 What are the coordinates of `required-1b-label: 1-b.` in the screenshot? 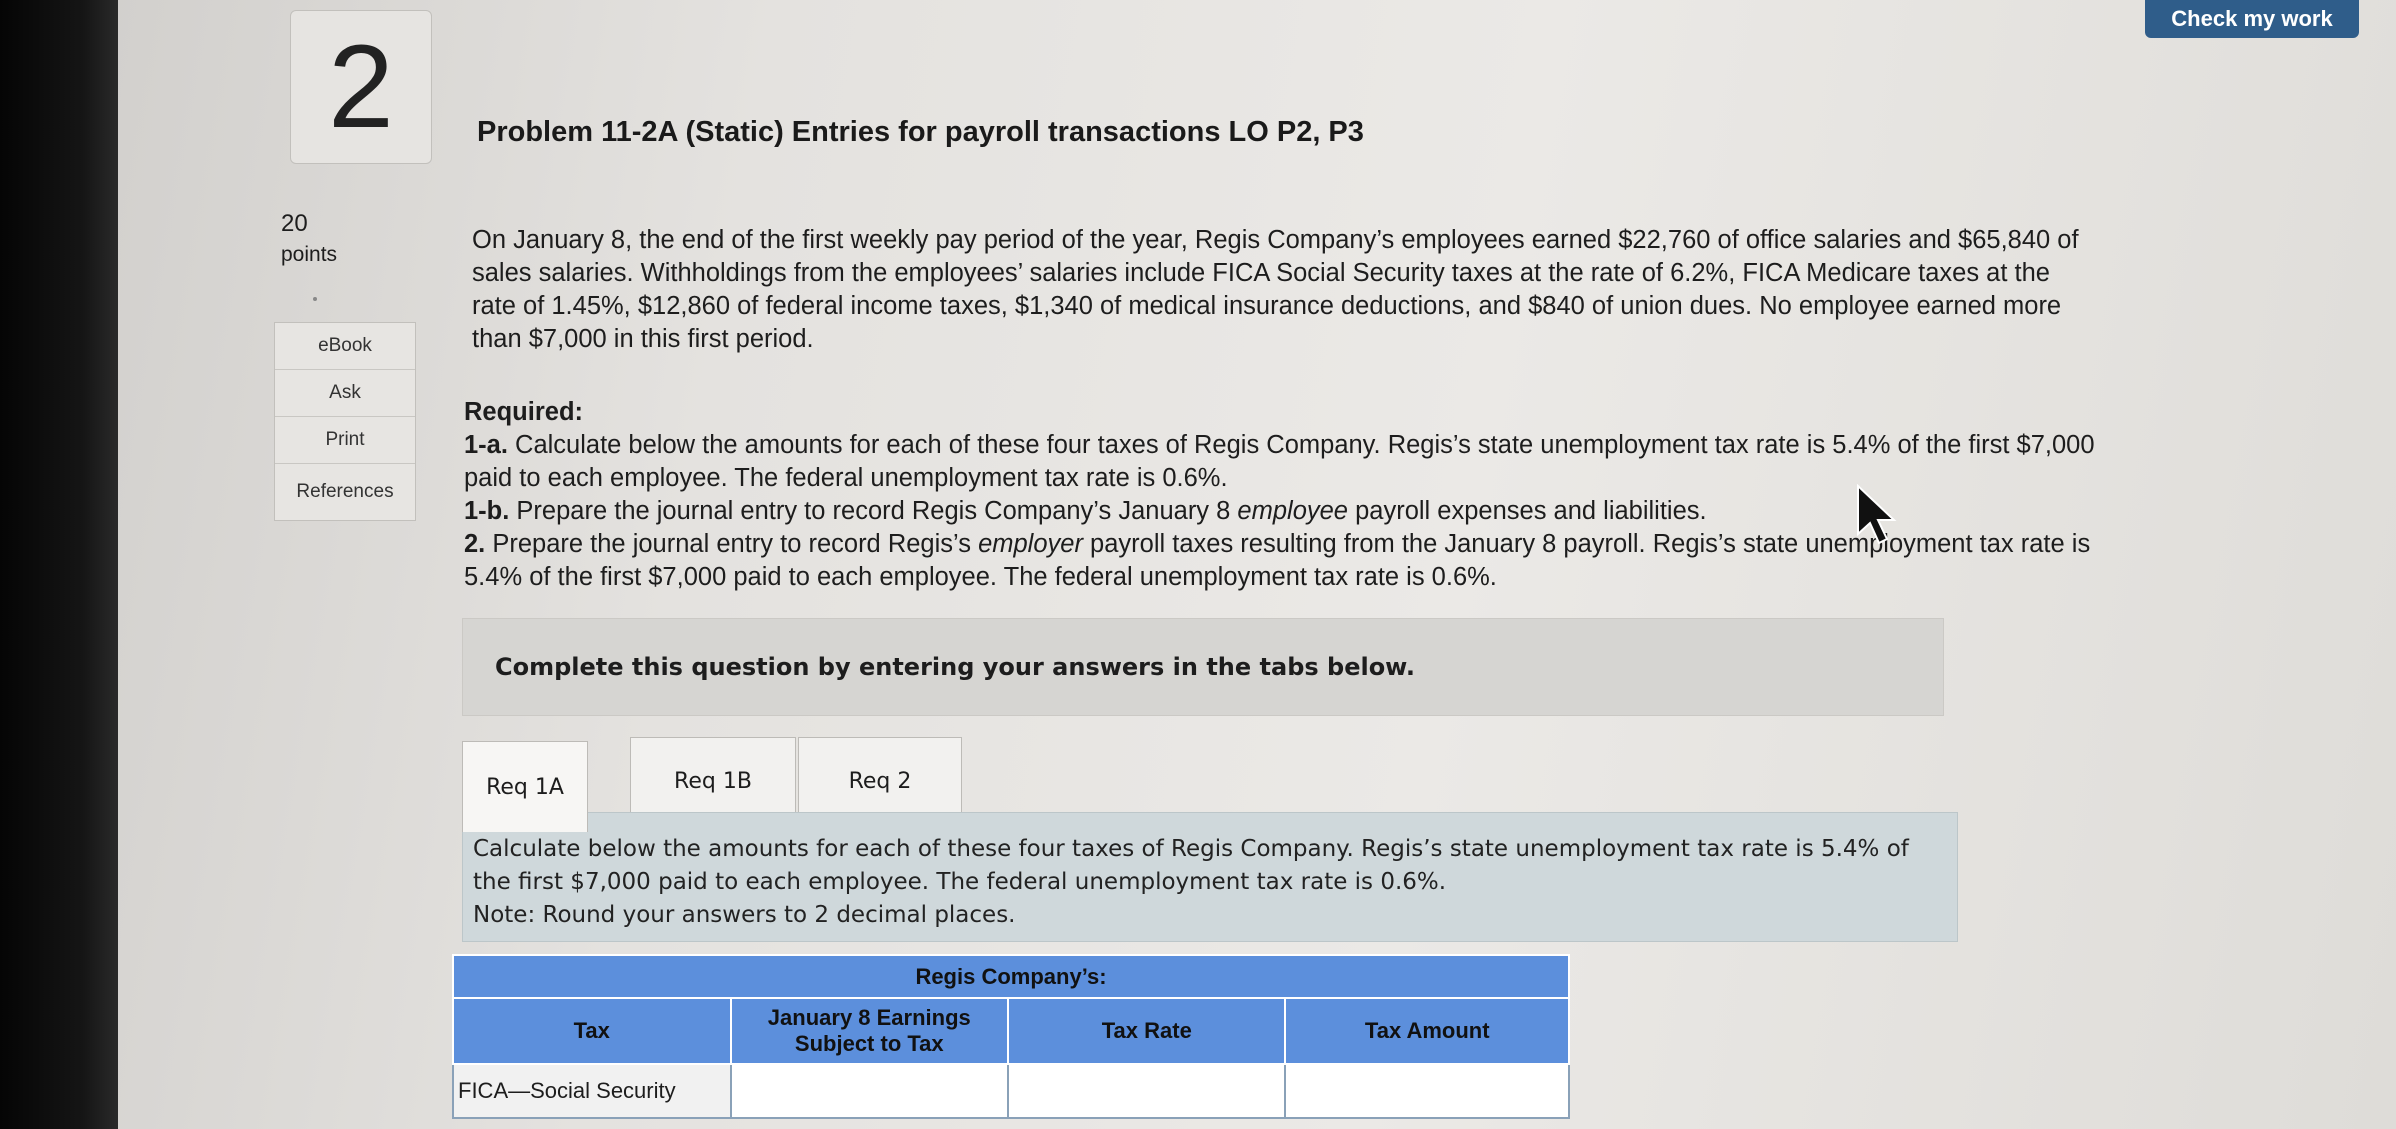 It's located at (487, 511).